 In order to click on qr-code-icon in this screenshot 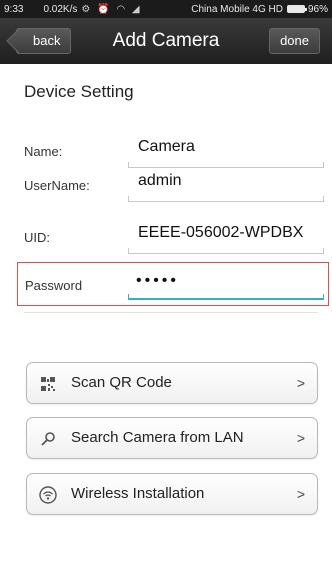, I will do `click(48, 384)`.